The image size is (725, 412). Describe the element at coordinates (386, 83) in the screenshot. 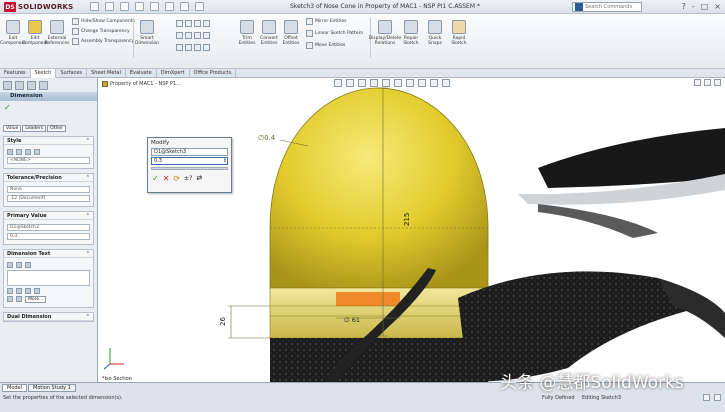

I see `view-orientation-icon` at that location.